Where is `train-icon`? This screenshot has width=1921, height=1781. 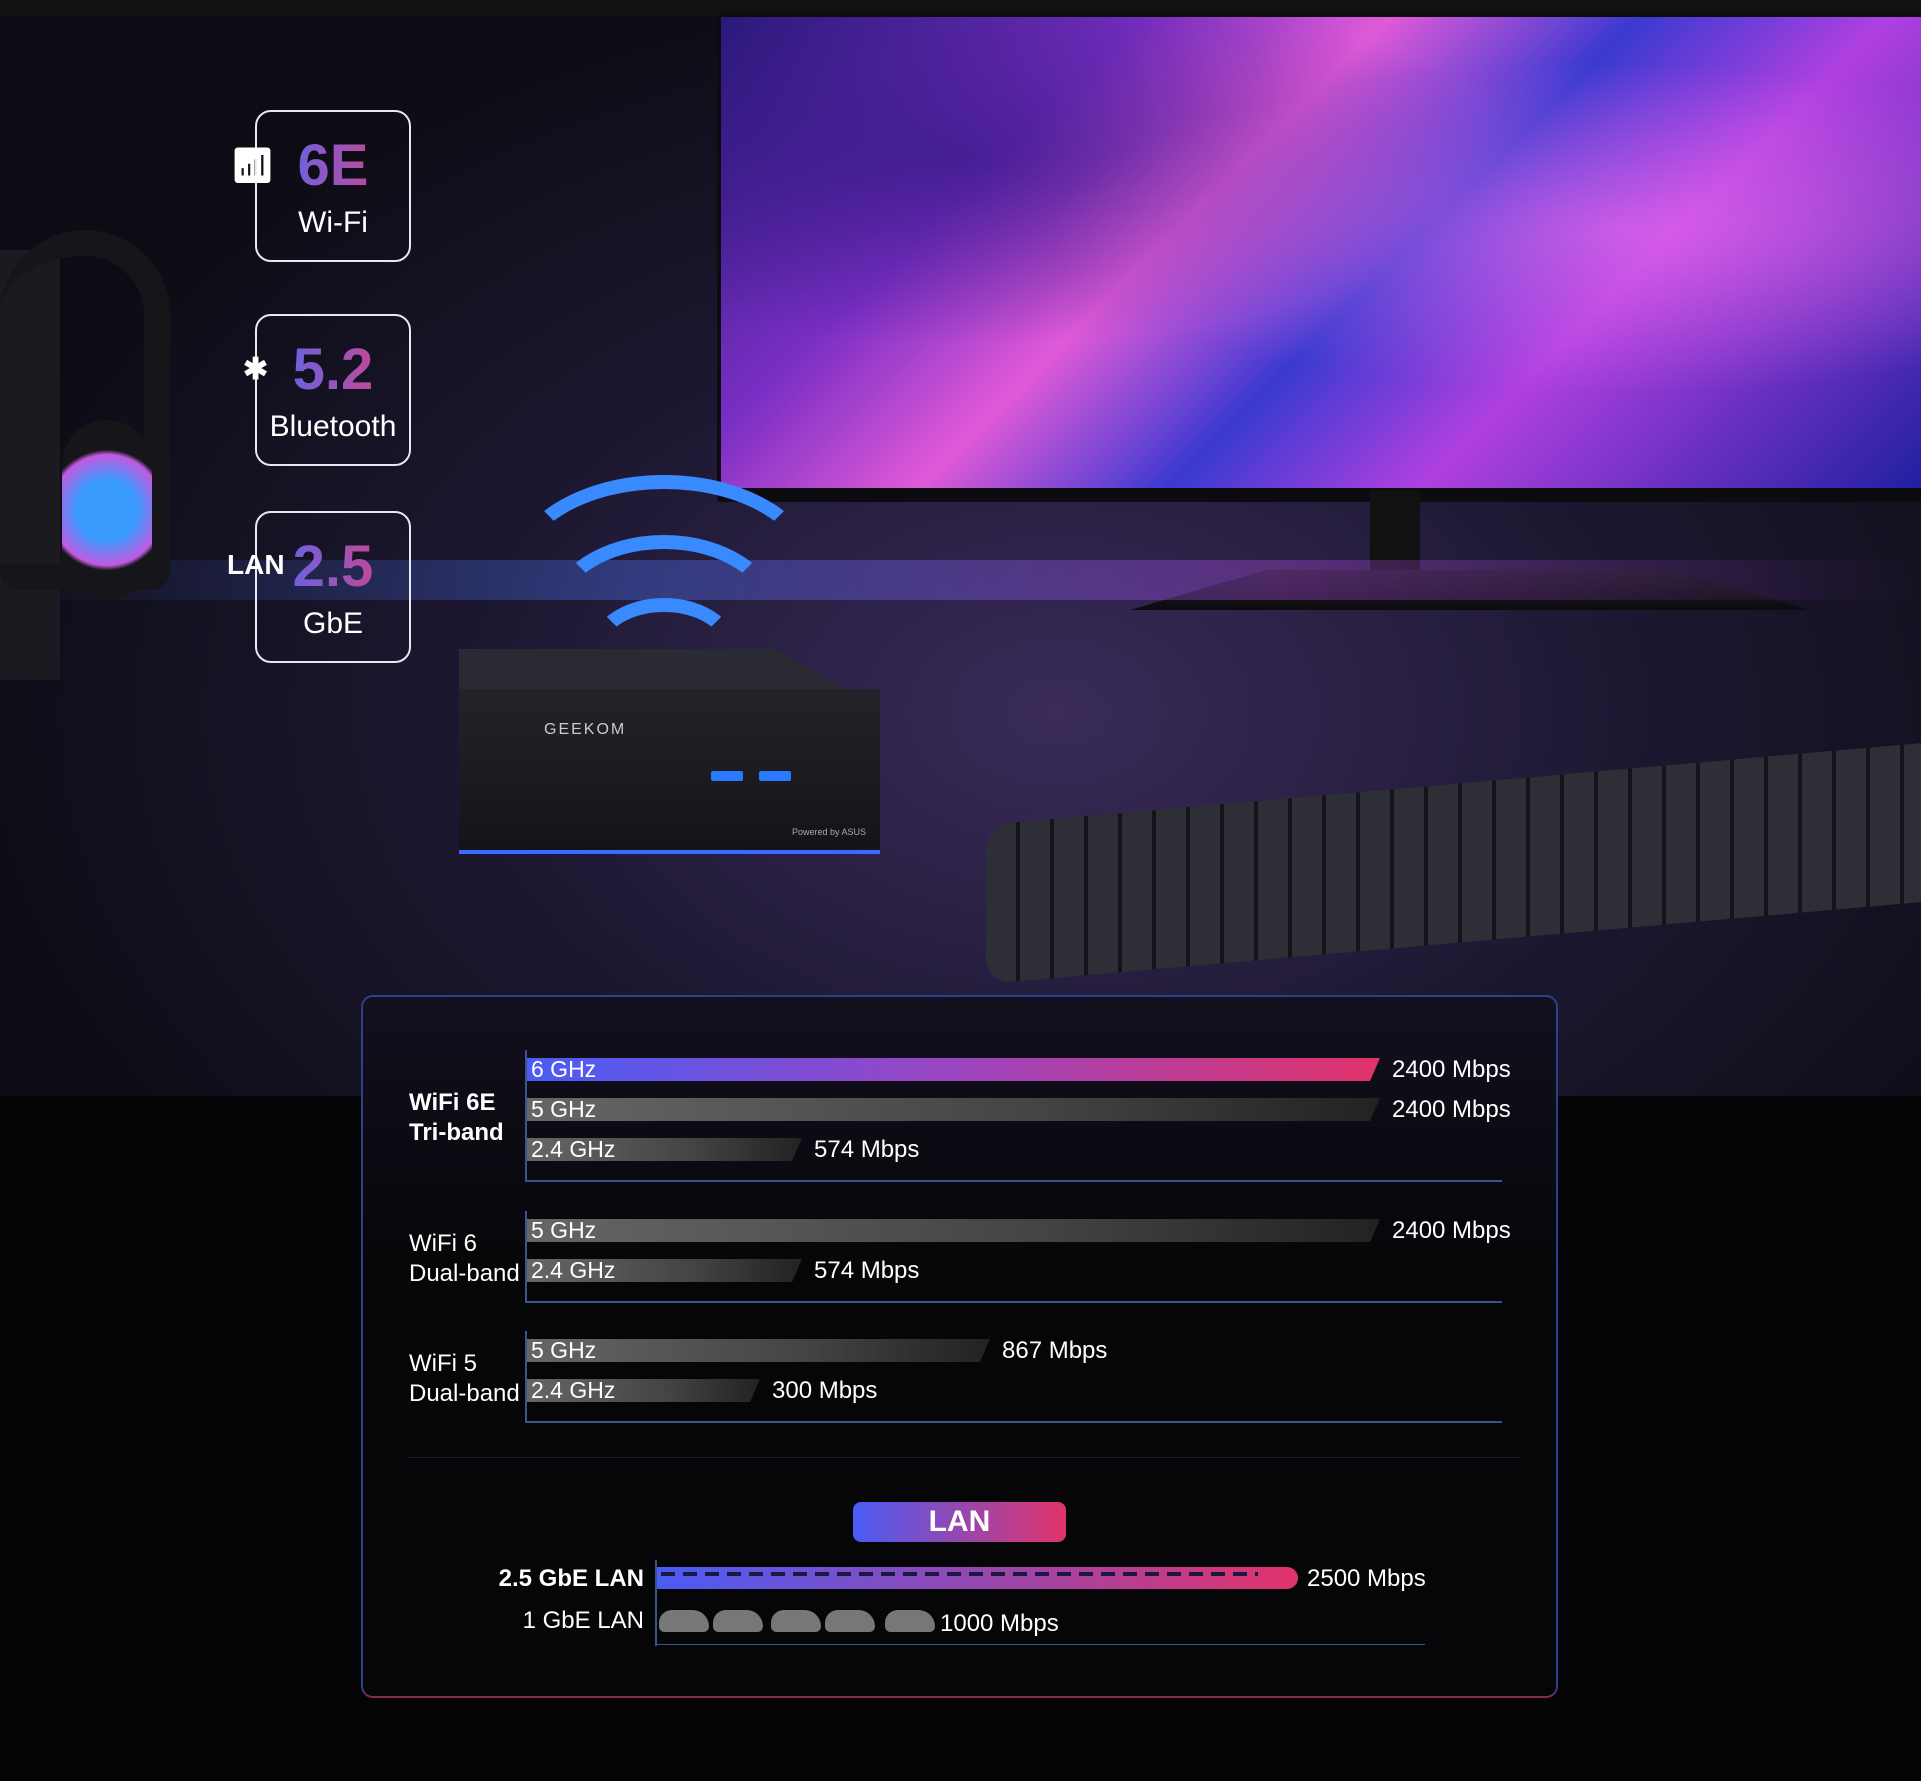 train-icon is located at coordinates (977, 1578).